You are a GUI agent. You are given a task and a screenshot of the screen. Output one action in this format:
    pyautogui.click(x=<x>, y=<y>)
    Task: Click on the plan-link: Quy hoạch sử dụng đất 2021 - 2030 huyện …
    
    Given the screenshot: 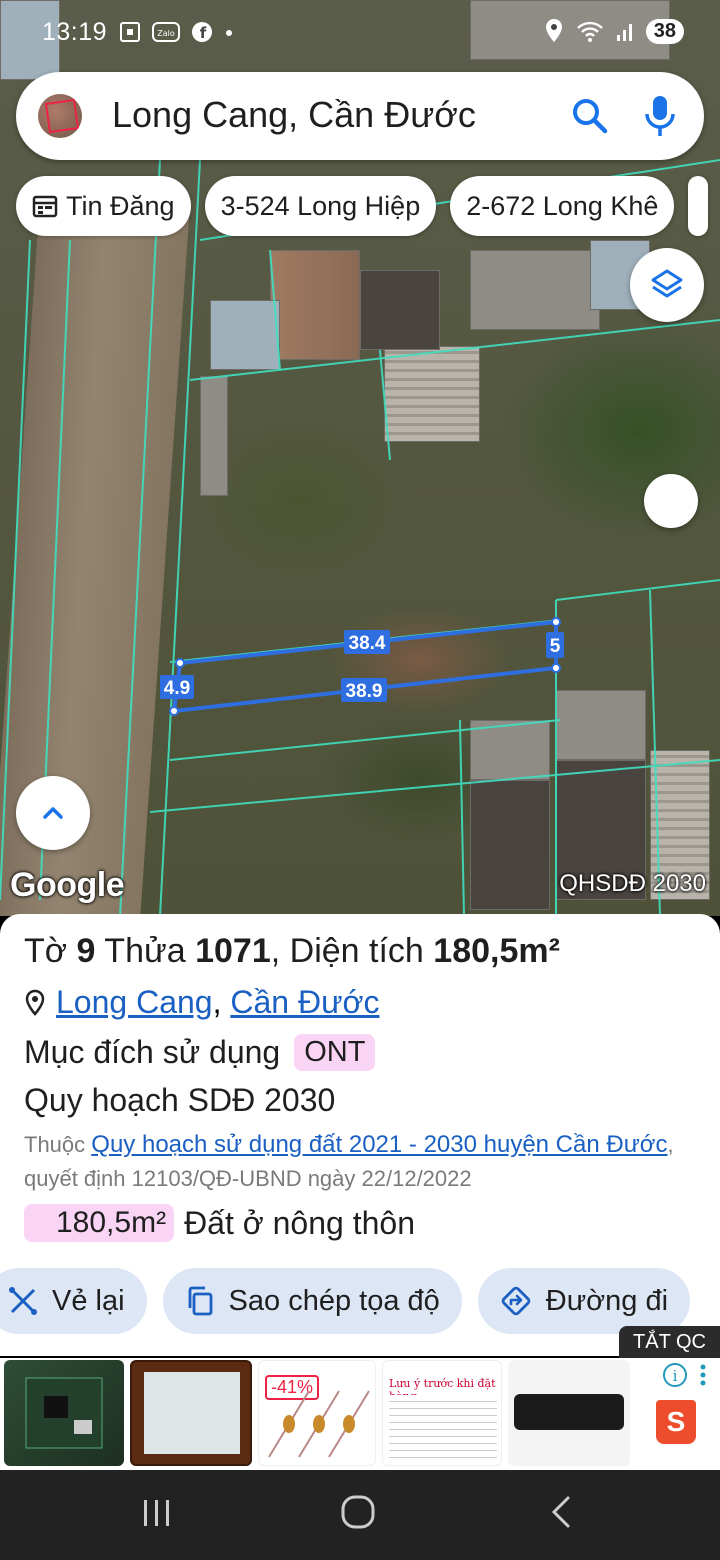 What is the action you would take?
    pyautogui.click(x=379, y=1144)
    